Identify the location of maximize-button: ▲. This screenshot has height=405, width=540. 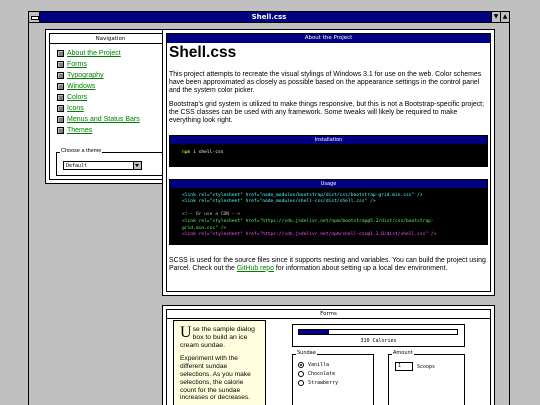
(504, 17).